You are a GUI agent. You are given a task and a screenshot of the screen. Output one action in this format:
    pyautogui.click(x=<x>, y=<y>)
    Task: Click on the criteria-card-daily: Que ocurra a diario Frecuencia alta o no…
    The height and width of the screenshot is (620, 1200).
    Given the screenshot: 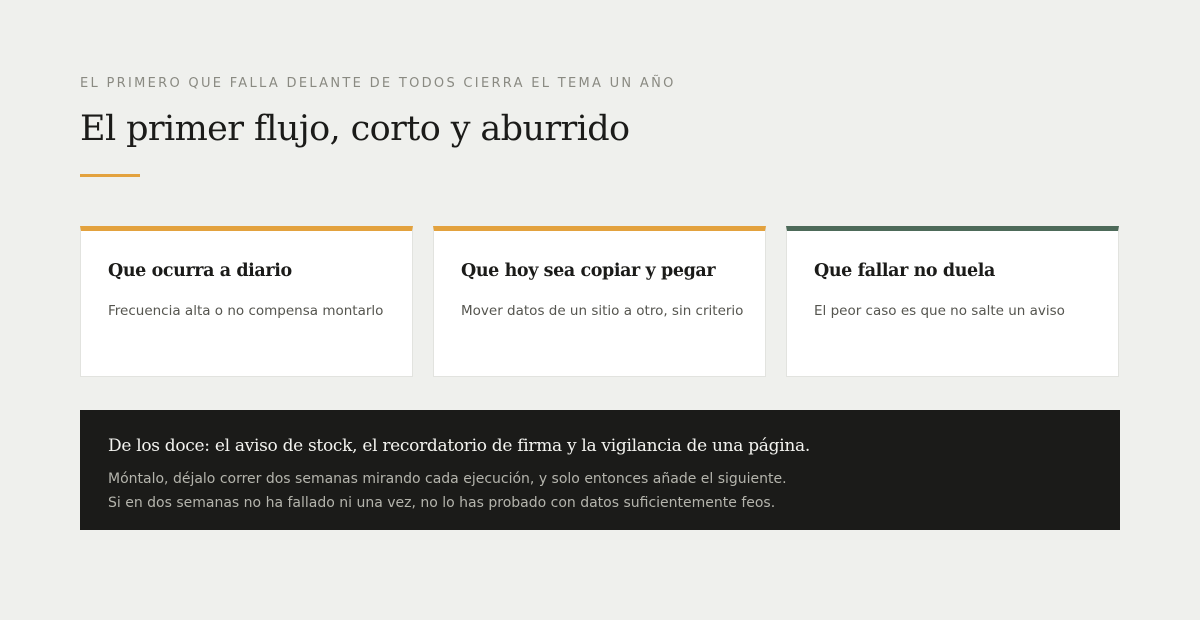 What is the action you would take?
    pyautogui.click(x=246, y=301)
    